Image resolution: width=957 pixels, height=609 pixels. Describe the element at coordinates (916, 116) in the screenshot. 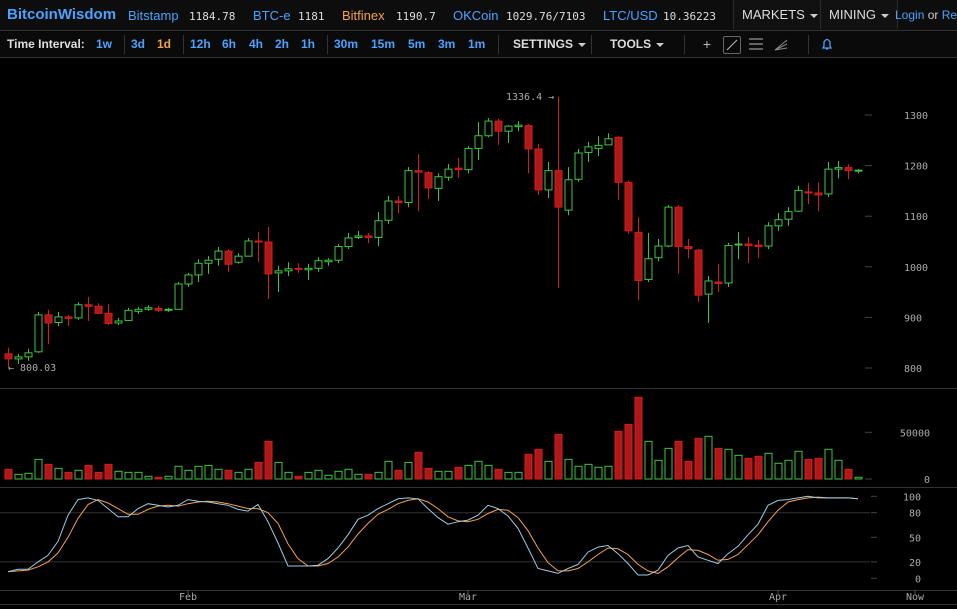

I see `price-tick-label: 1300` at that location.